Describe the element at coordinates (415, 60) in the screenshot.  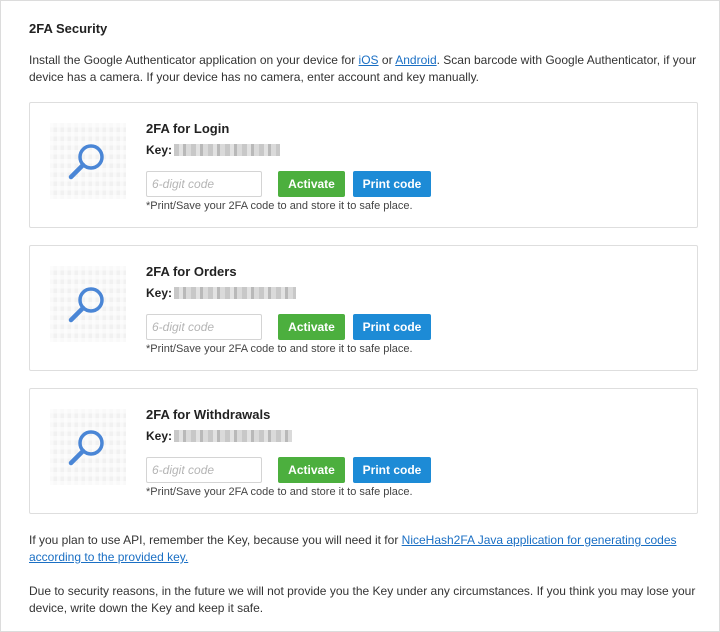
I see `android-link: Android` at that location.